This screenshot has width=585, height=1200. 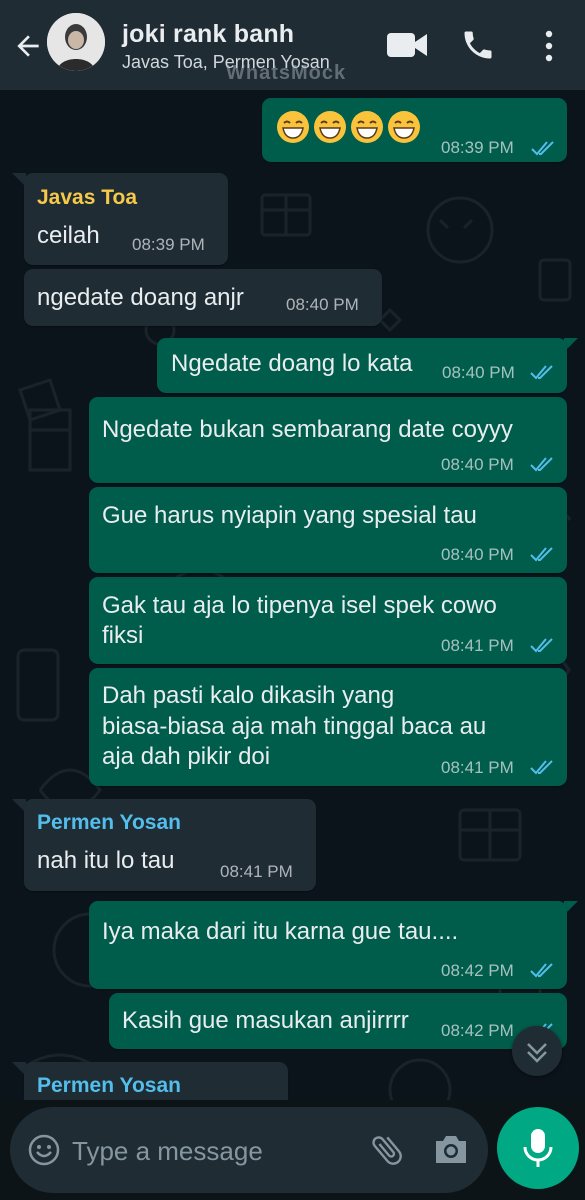 I want to click on message-composer, so click(x=249, y=1150).